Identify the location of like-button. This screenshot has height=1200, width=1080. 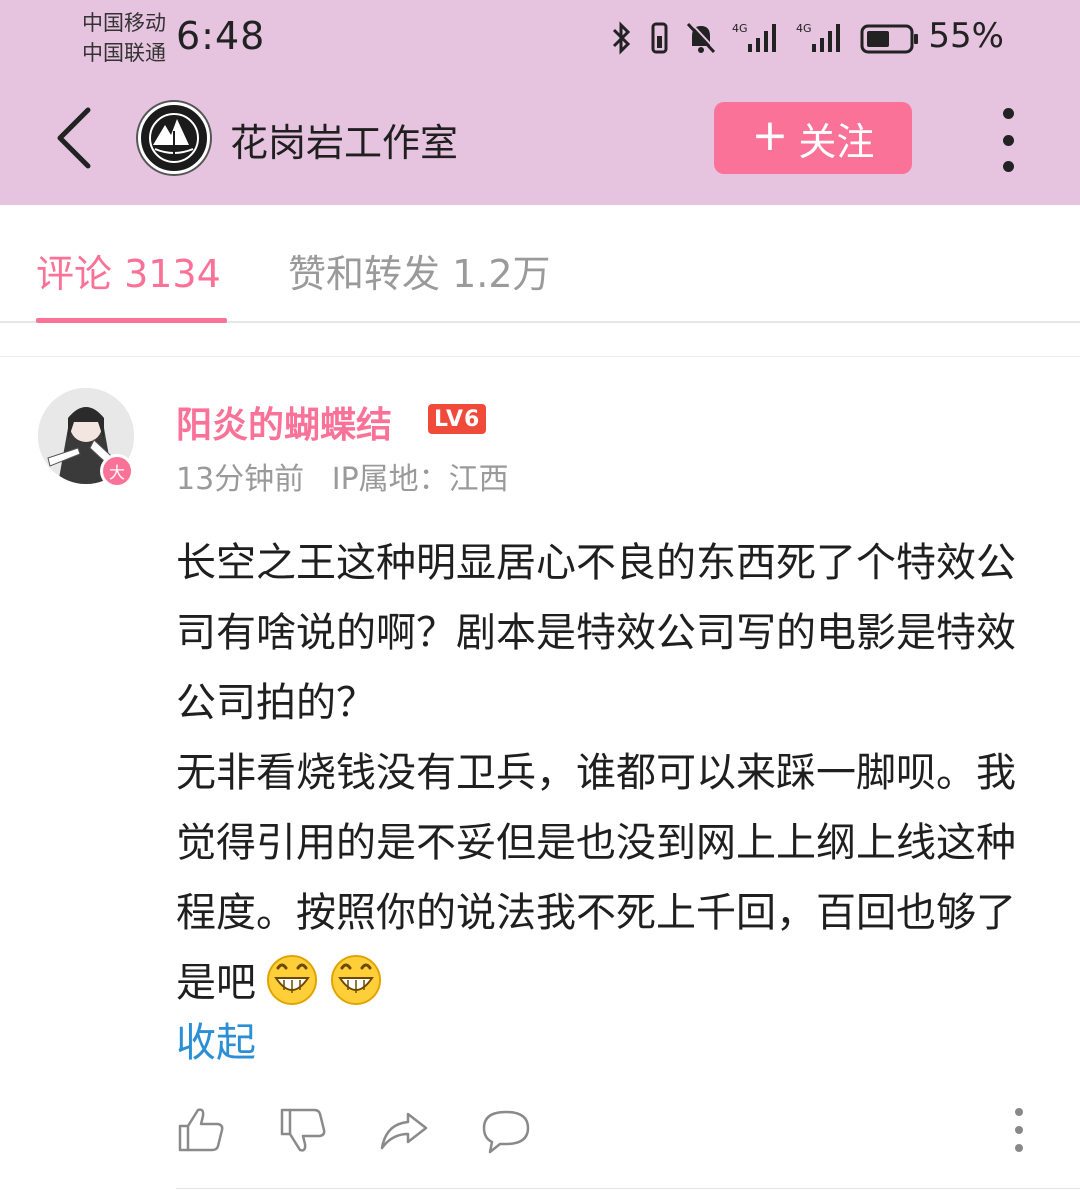
(202, 1130).